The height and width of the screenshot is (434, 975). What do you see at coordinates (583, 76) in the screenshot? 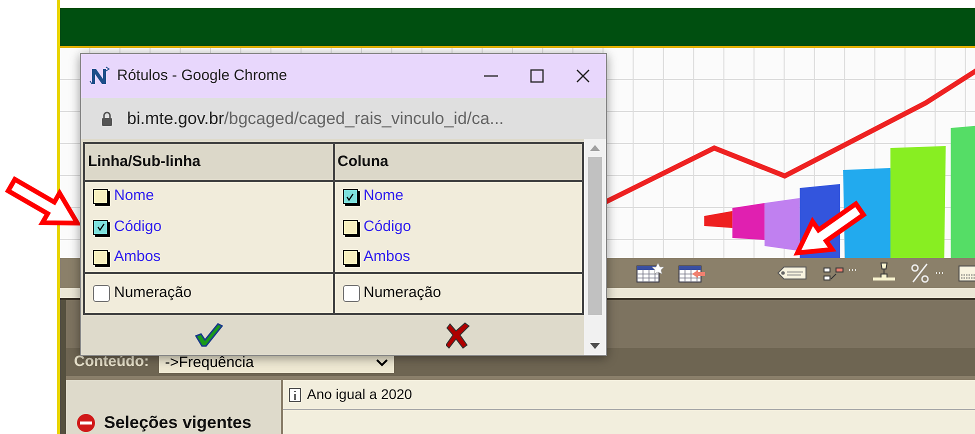
I see `close-icon` at bounding box center [583, 76].